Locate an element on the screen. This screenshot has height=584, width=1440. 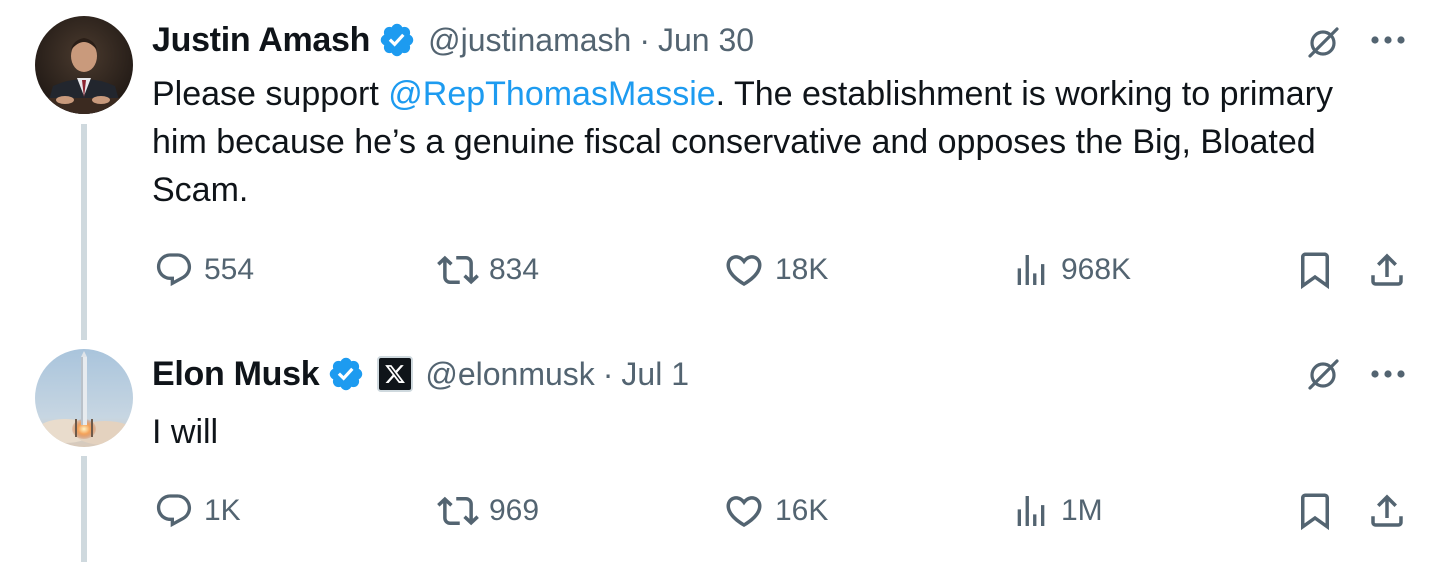
tweet-header: Justin Amash @justinamash · Jun 30 is located at coordinates (453, 40).